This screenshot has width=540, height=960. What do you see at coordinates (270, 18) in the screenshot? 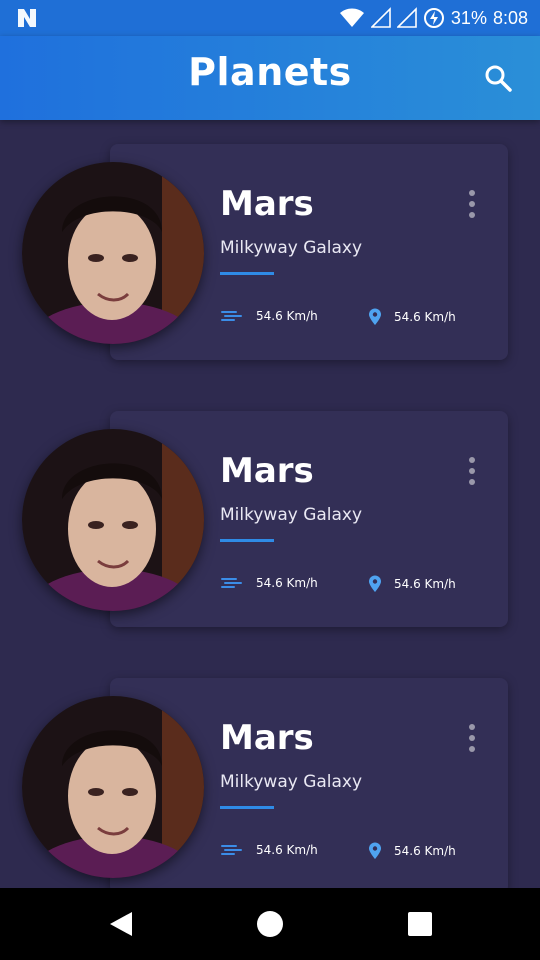
I see `status-bar: 31% 8:08` at bounding box center [270, 18].